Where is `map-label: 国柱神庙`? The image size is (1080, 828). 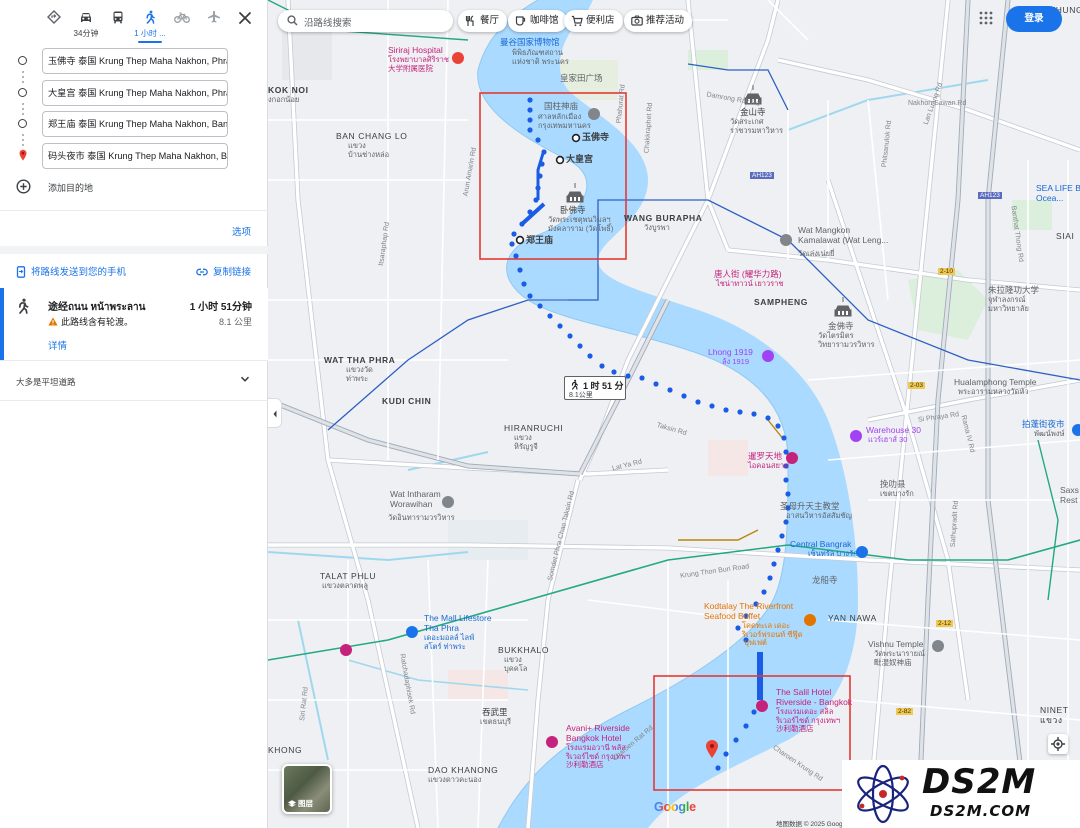
map-label: 国柱神庙 is located at coordinates (561, 106).